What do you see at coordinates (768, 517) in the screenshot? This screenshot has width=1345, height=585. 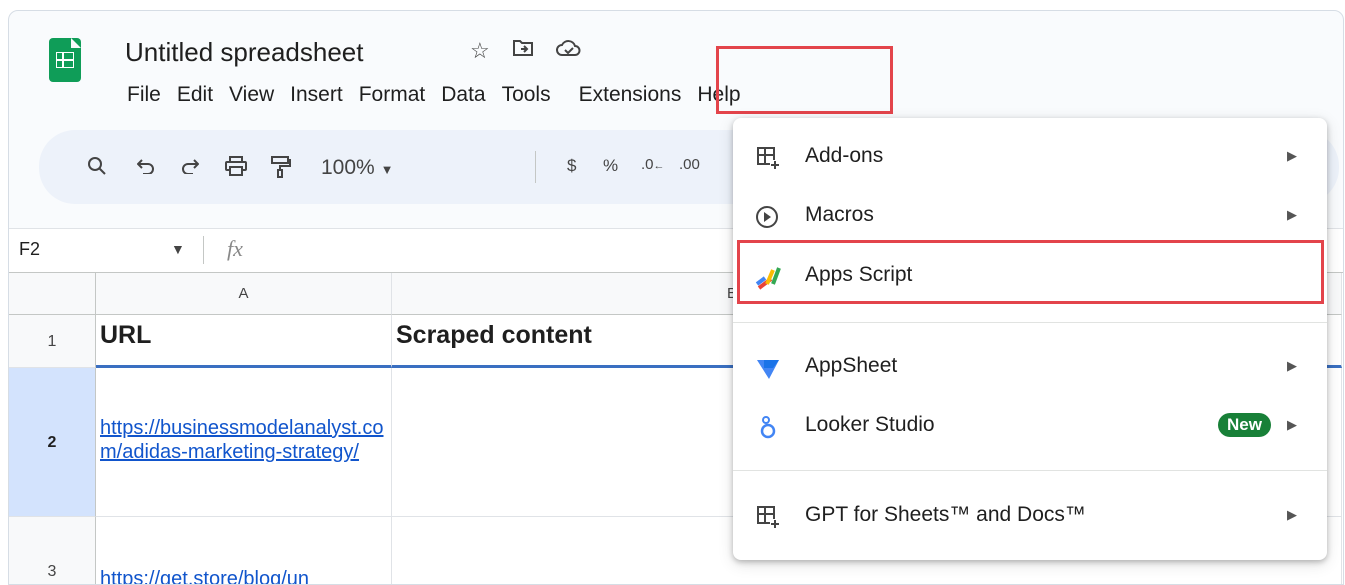 I see `gpt-addon-icon` at bounding box center [768, 517].